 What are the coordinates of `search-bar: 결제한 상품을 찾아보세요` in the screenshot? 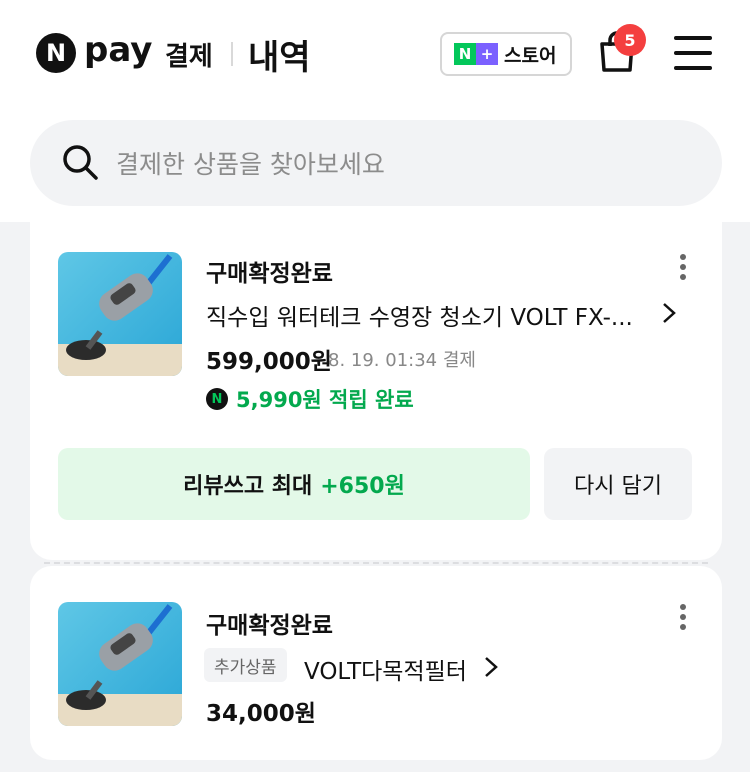 It's located at (376, 163).